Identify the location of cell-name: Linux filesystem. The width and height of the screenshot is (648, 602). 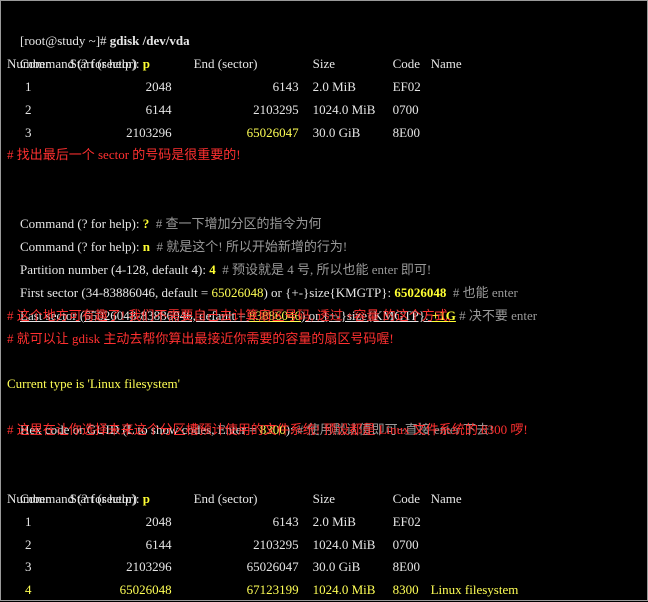
(474, 590).